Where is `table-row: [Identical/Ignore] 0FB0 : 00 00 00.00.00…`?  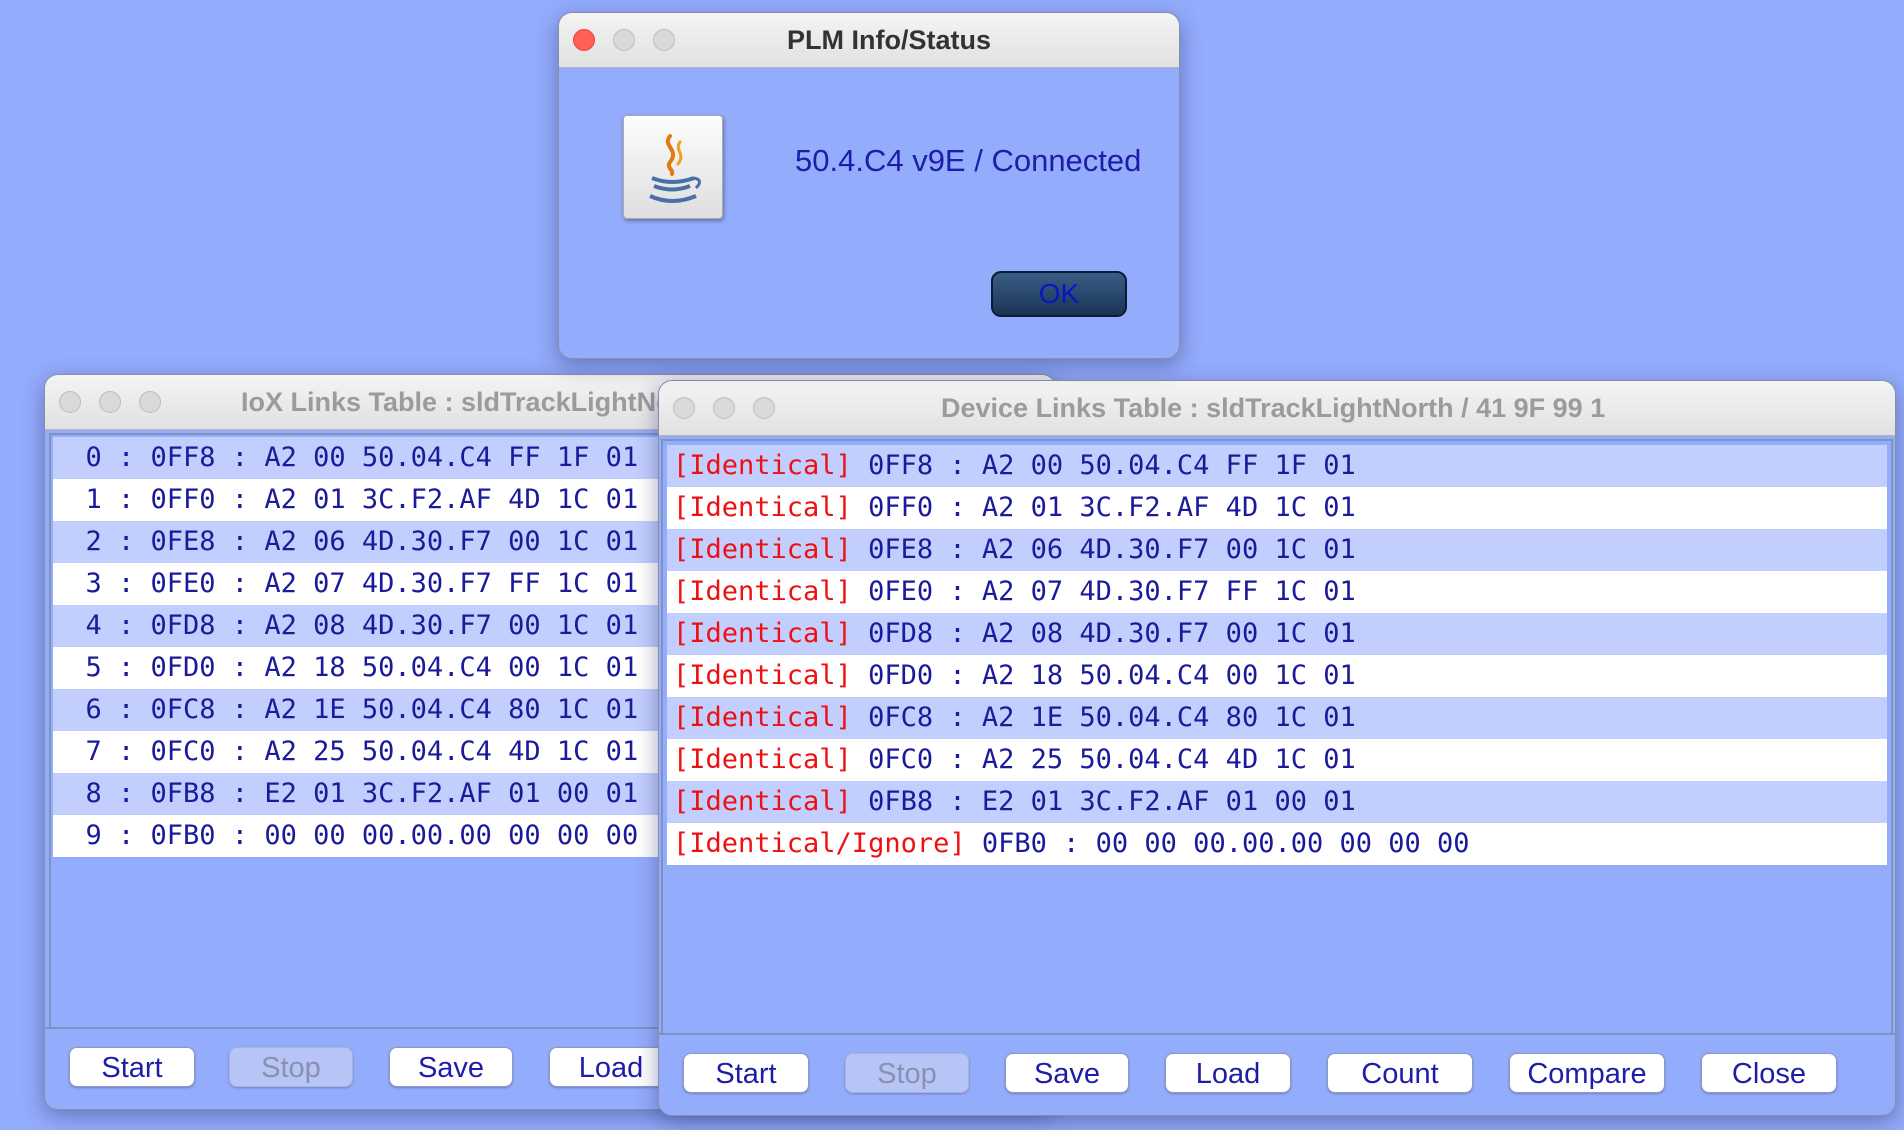
table-row: [Identical/Ignore] 0FB0 : 00 00 00.00.00… is located at coordinates (1277, 844).